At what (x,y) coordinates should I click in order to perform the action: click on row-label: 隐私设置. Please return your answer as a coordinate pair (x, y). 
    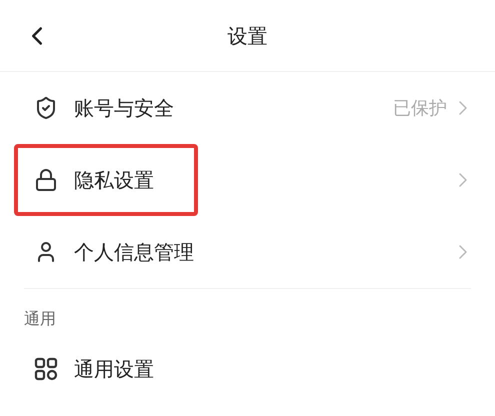
    Looking at the image, I should click on (114, 180).